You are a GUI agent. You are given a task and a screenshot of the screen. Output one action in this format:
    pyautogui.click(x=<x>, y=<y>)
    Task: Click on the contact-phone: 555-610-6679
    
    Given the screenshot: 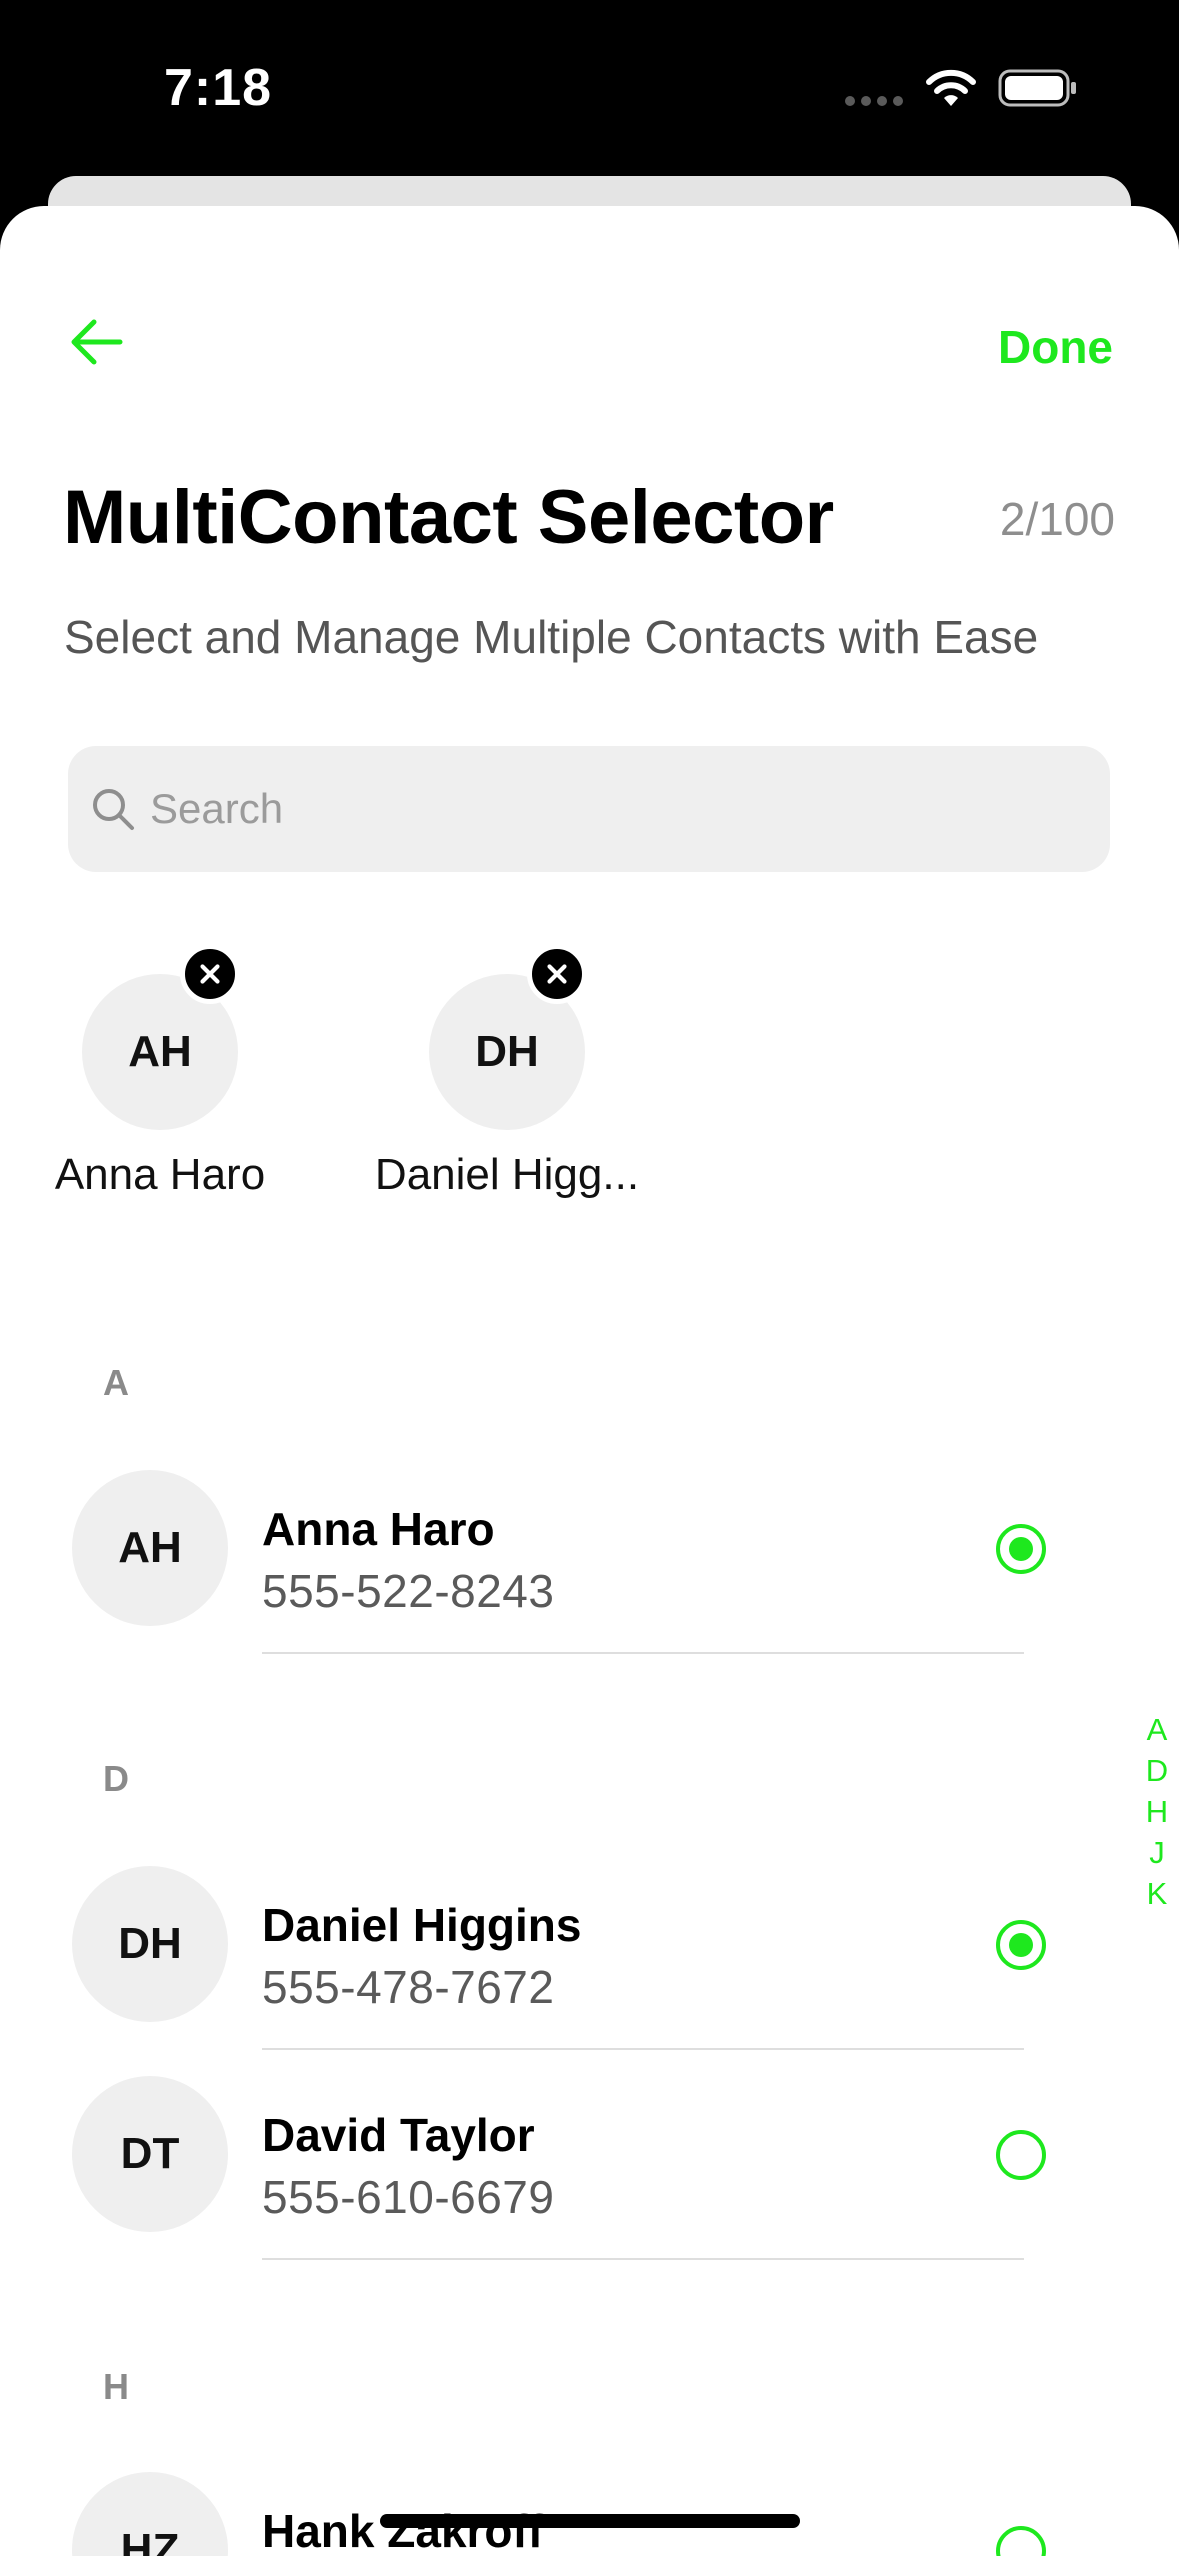 What is the action you would take?
    pyautogui.click(x=408, y=2197)
    